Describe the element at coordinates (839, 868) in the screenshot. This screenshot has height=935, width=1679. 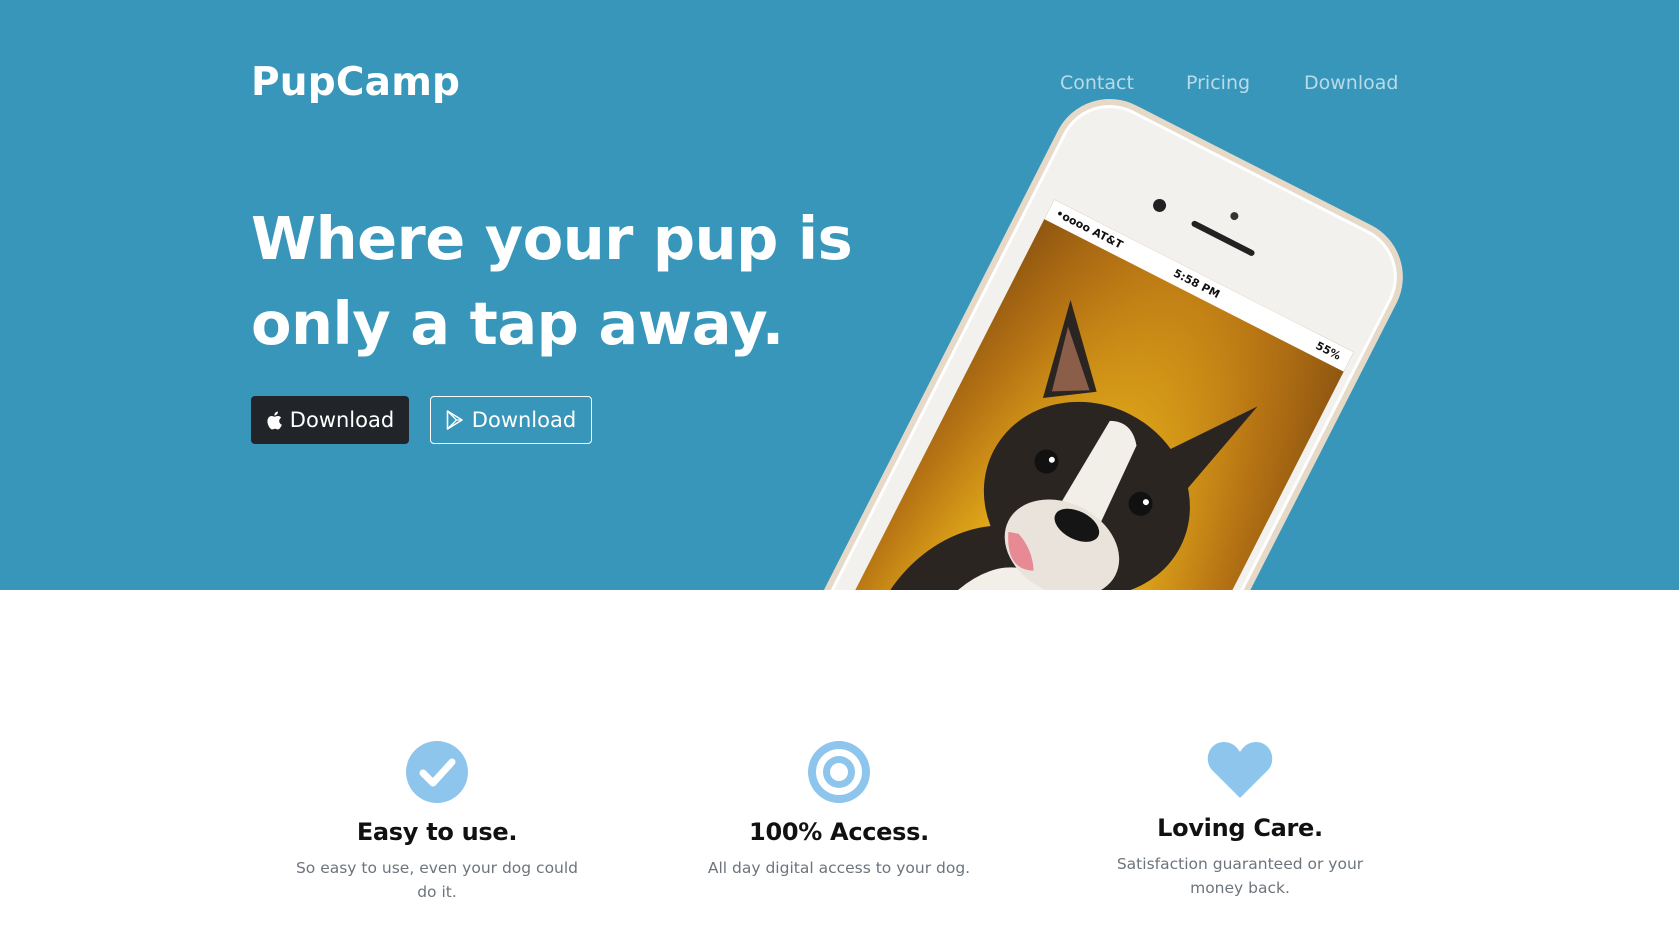
I see `feature-text: All day digital access to your dog.` at that location.